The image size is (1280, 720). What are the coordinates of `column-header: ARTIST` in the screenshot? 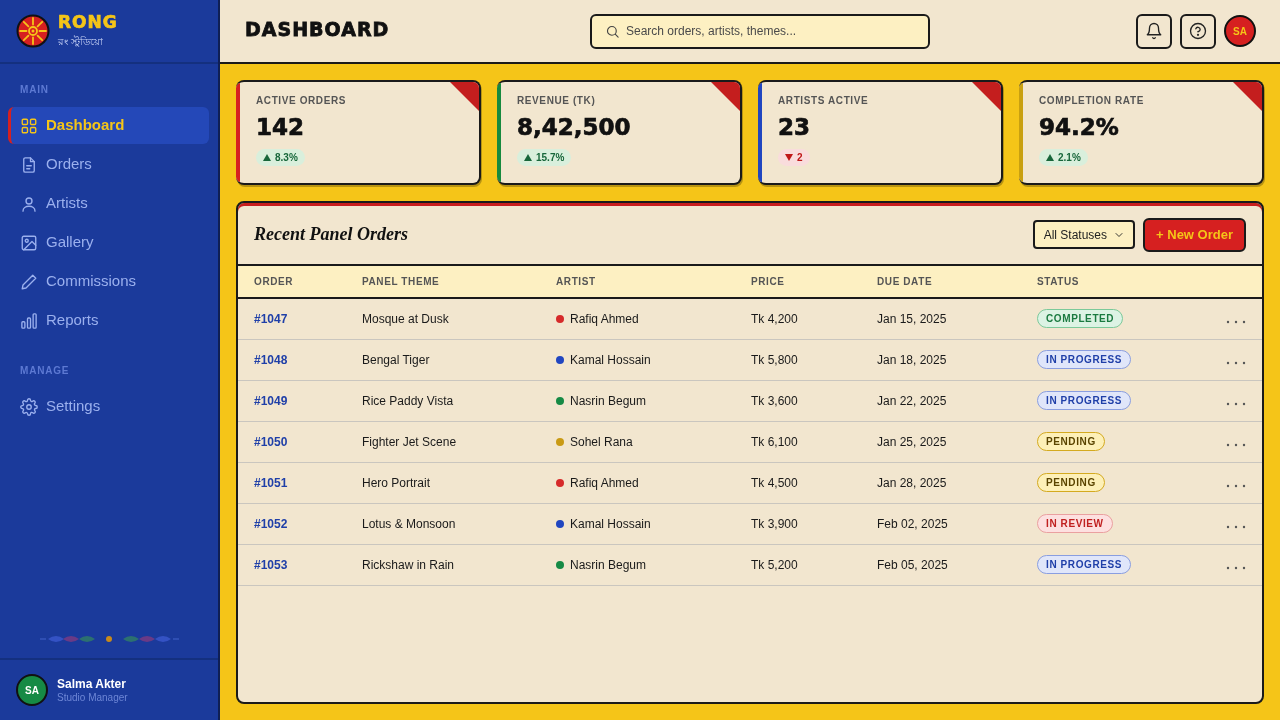 It's located at (637, 281).